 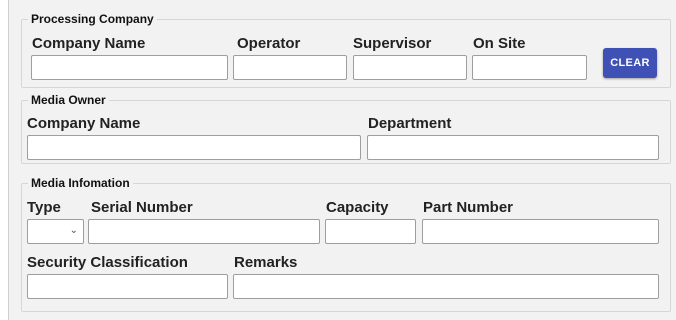 I want to click on capacity-label: Capacity, so click(x=357, y=207).